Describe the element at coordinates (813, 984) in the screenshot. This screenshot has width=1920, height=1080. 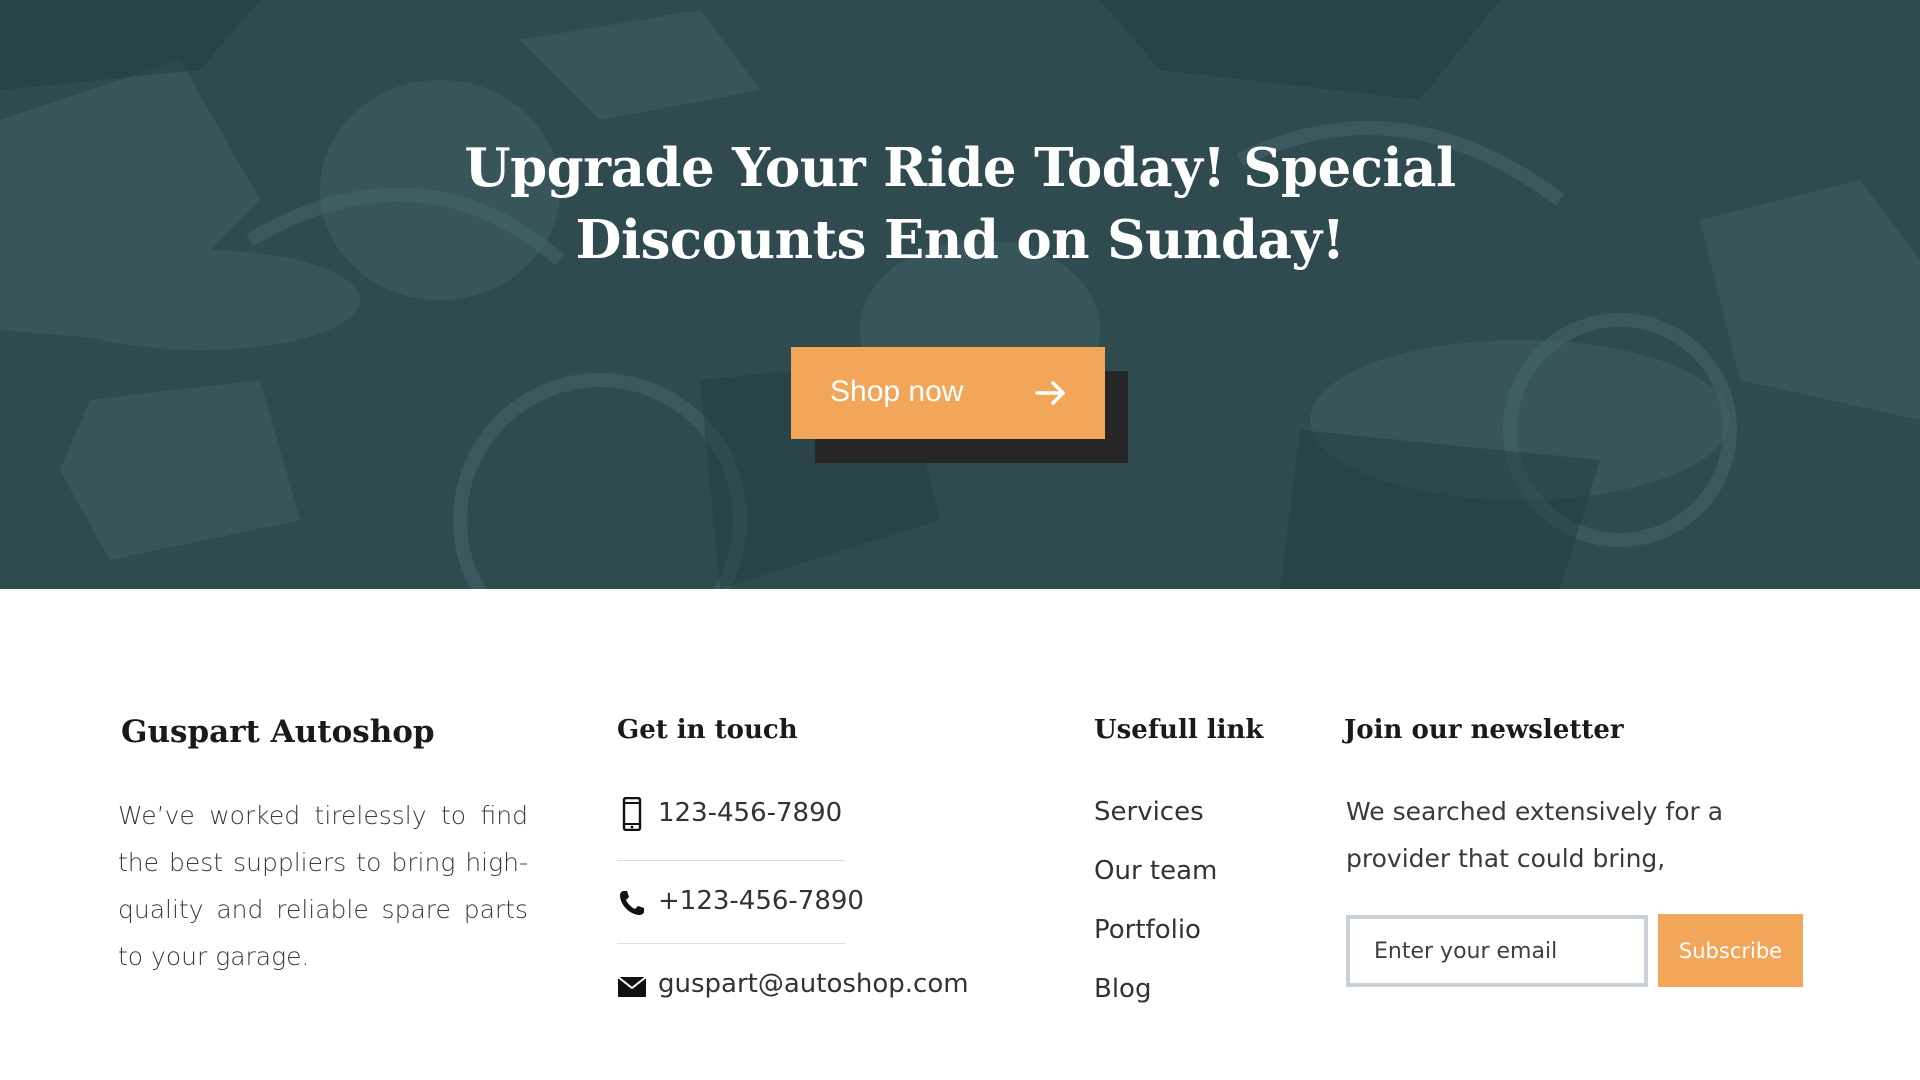
I see `contact-email-text: guspart@autoshop.com` at that location.